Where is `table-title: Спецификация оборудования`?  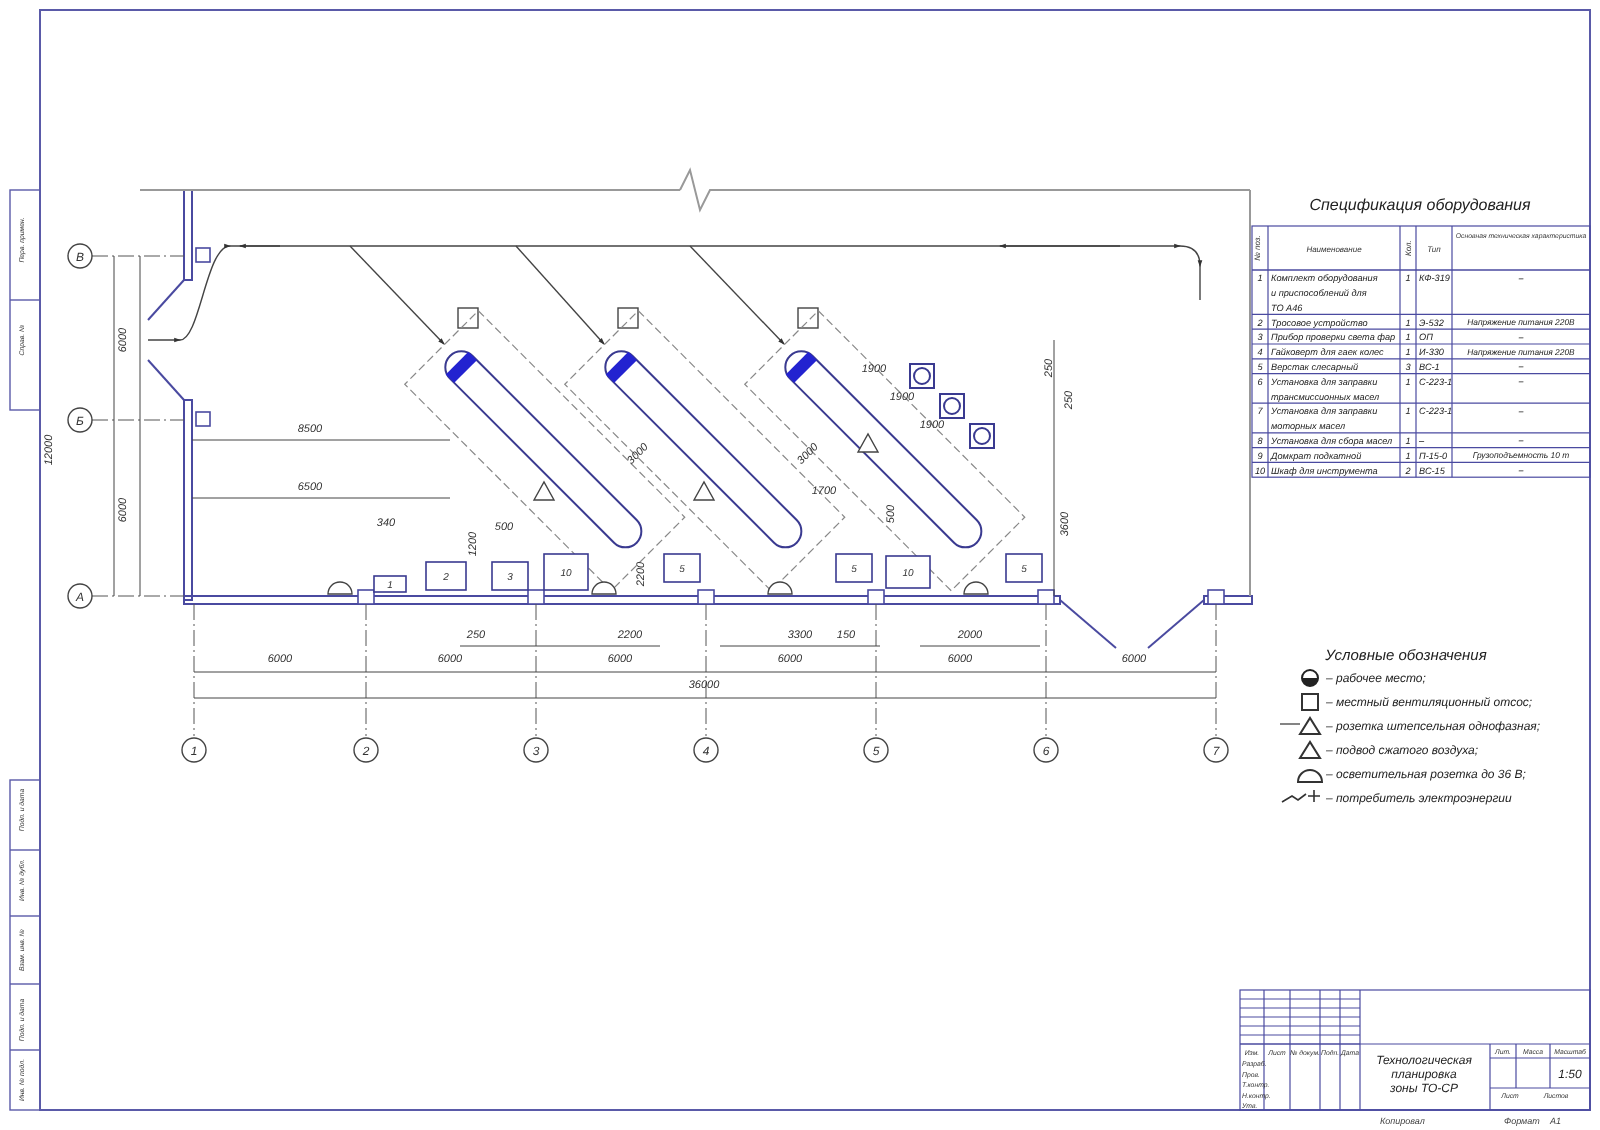 table-title: Спецификация оборудования is located at coordinates (1420, 205).